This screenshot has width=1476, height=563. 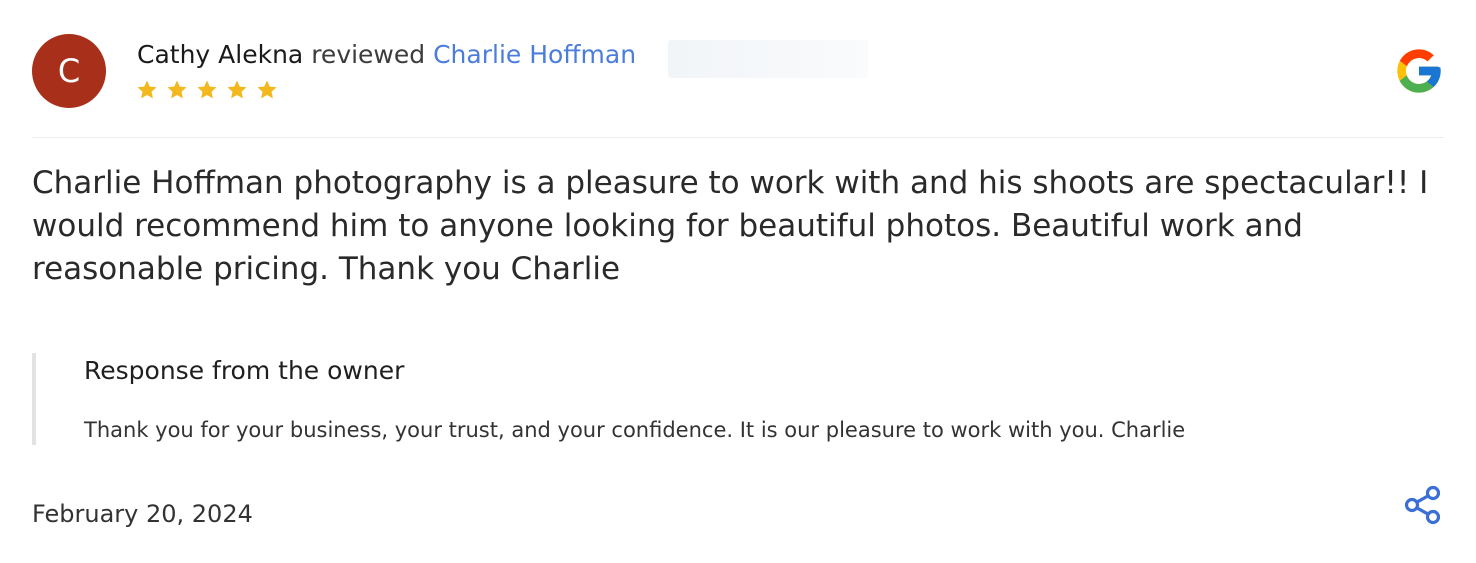 I want to click on blurred-region, so click(x=768, y=59).